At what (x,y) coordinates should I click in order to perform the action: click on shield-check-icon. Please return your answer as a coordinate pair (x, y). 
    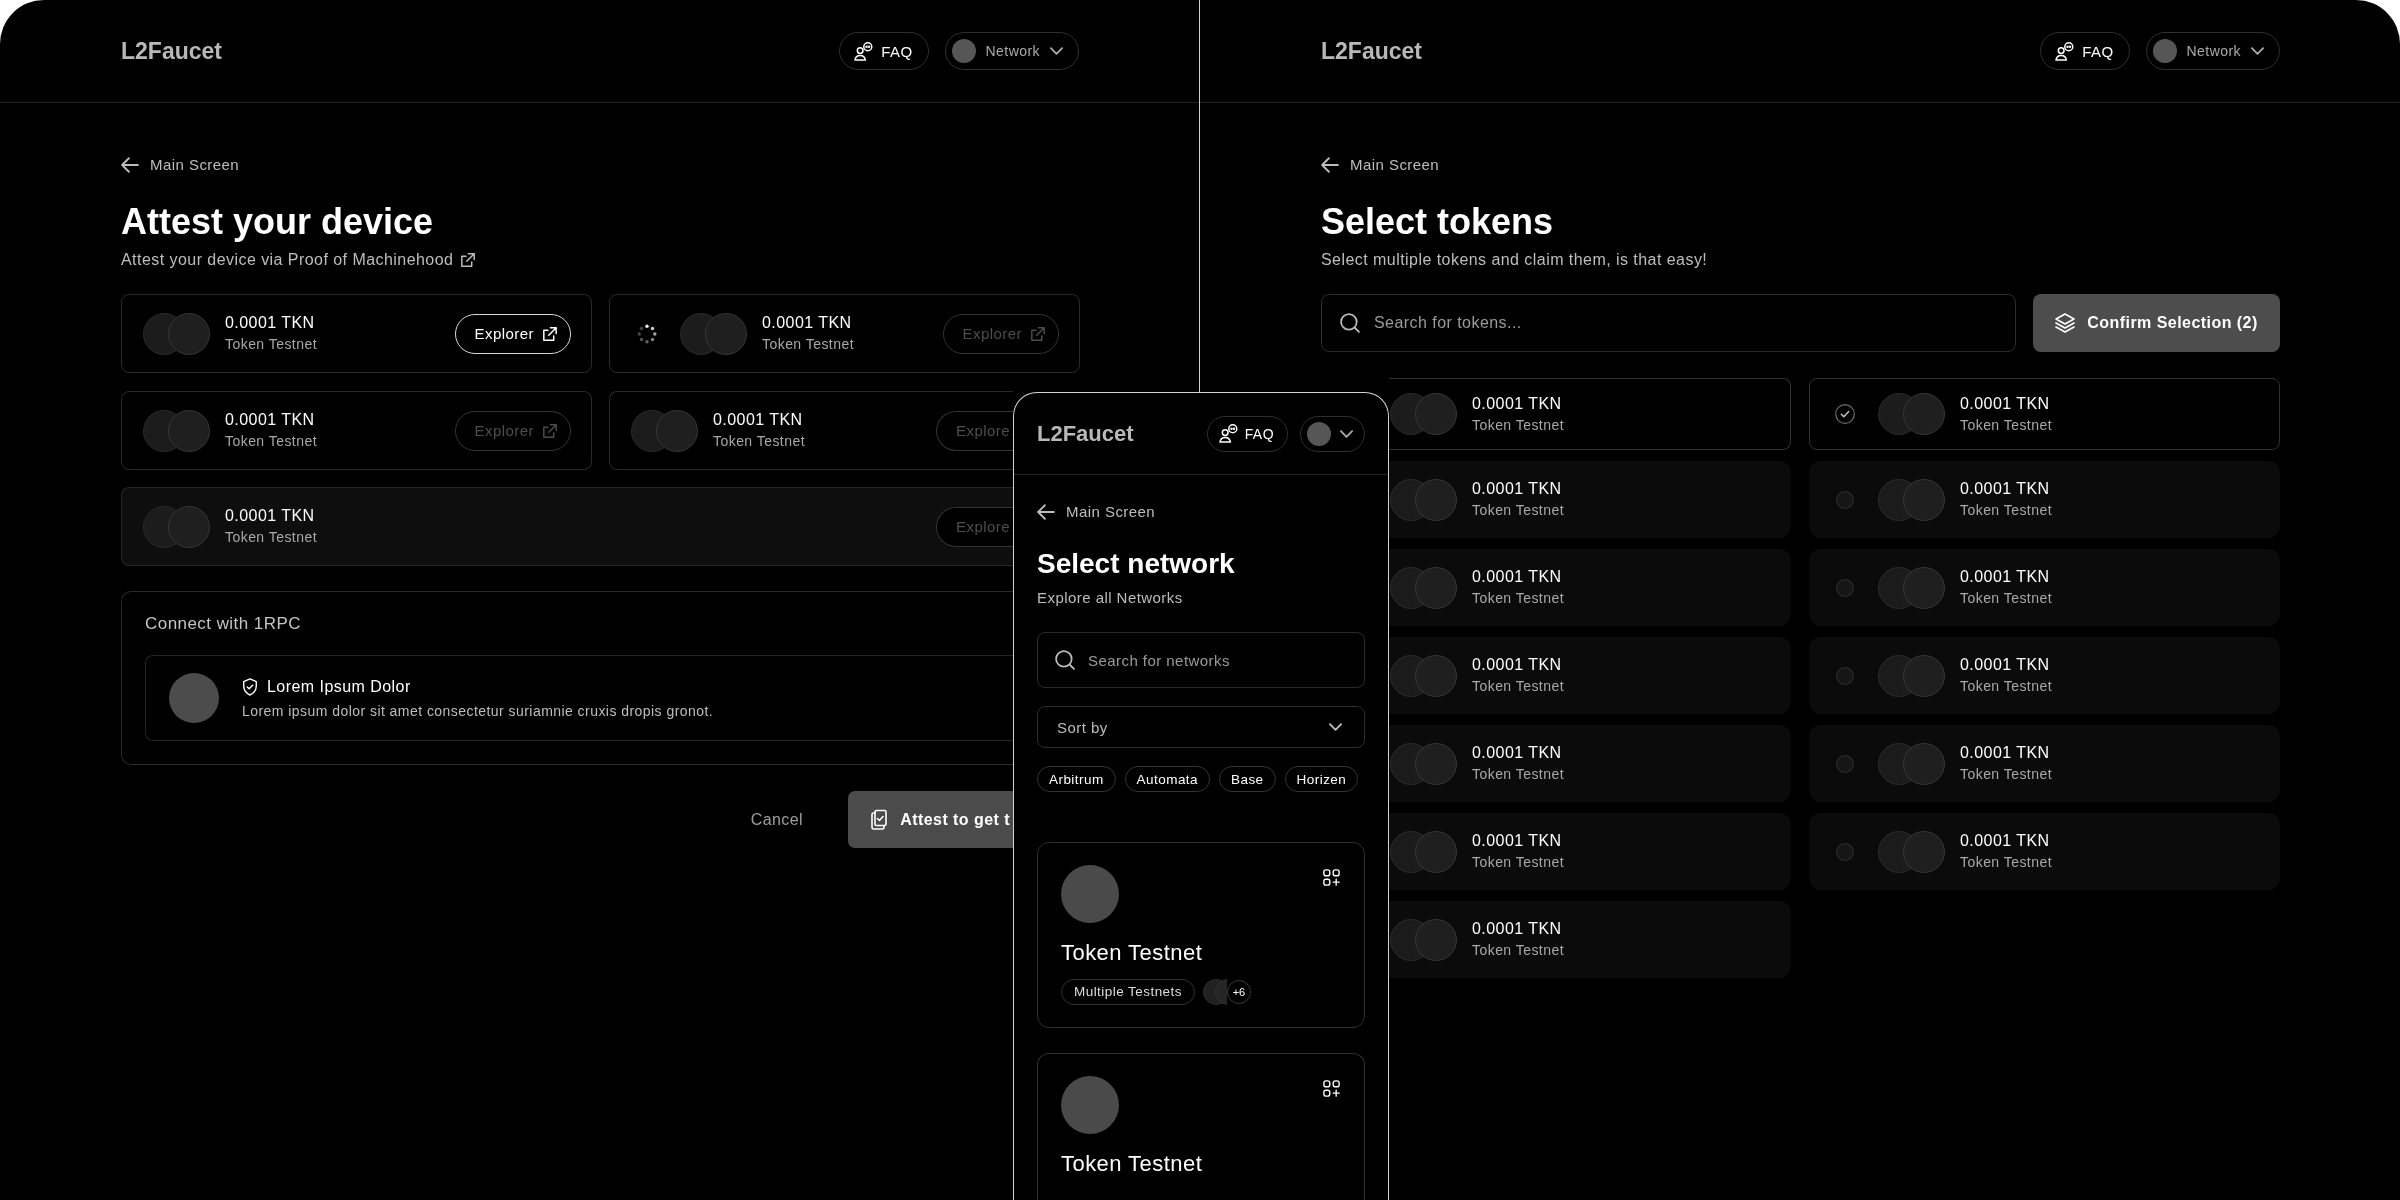
    Looking at the image, I should click on (250, 686).